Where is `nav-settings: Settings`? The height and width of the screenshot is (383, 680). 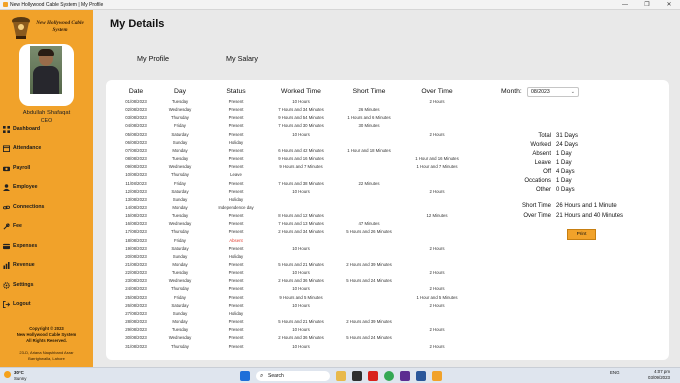 nav-settings: Settings is located at coordinates (46, 285).